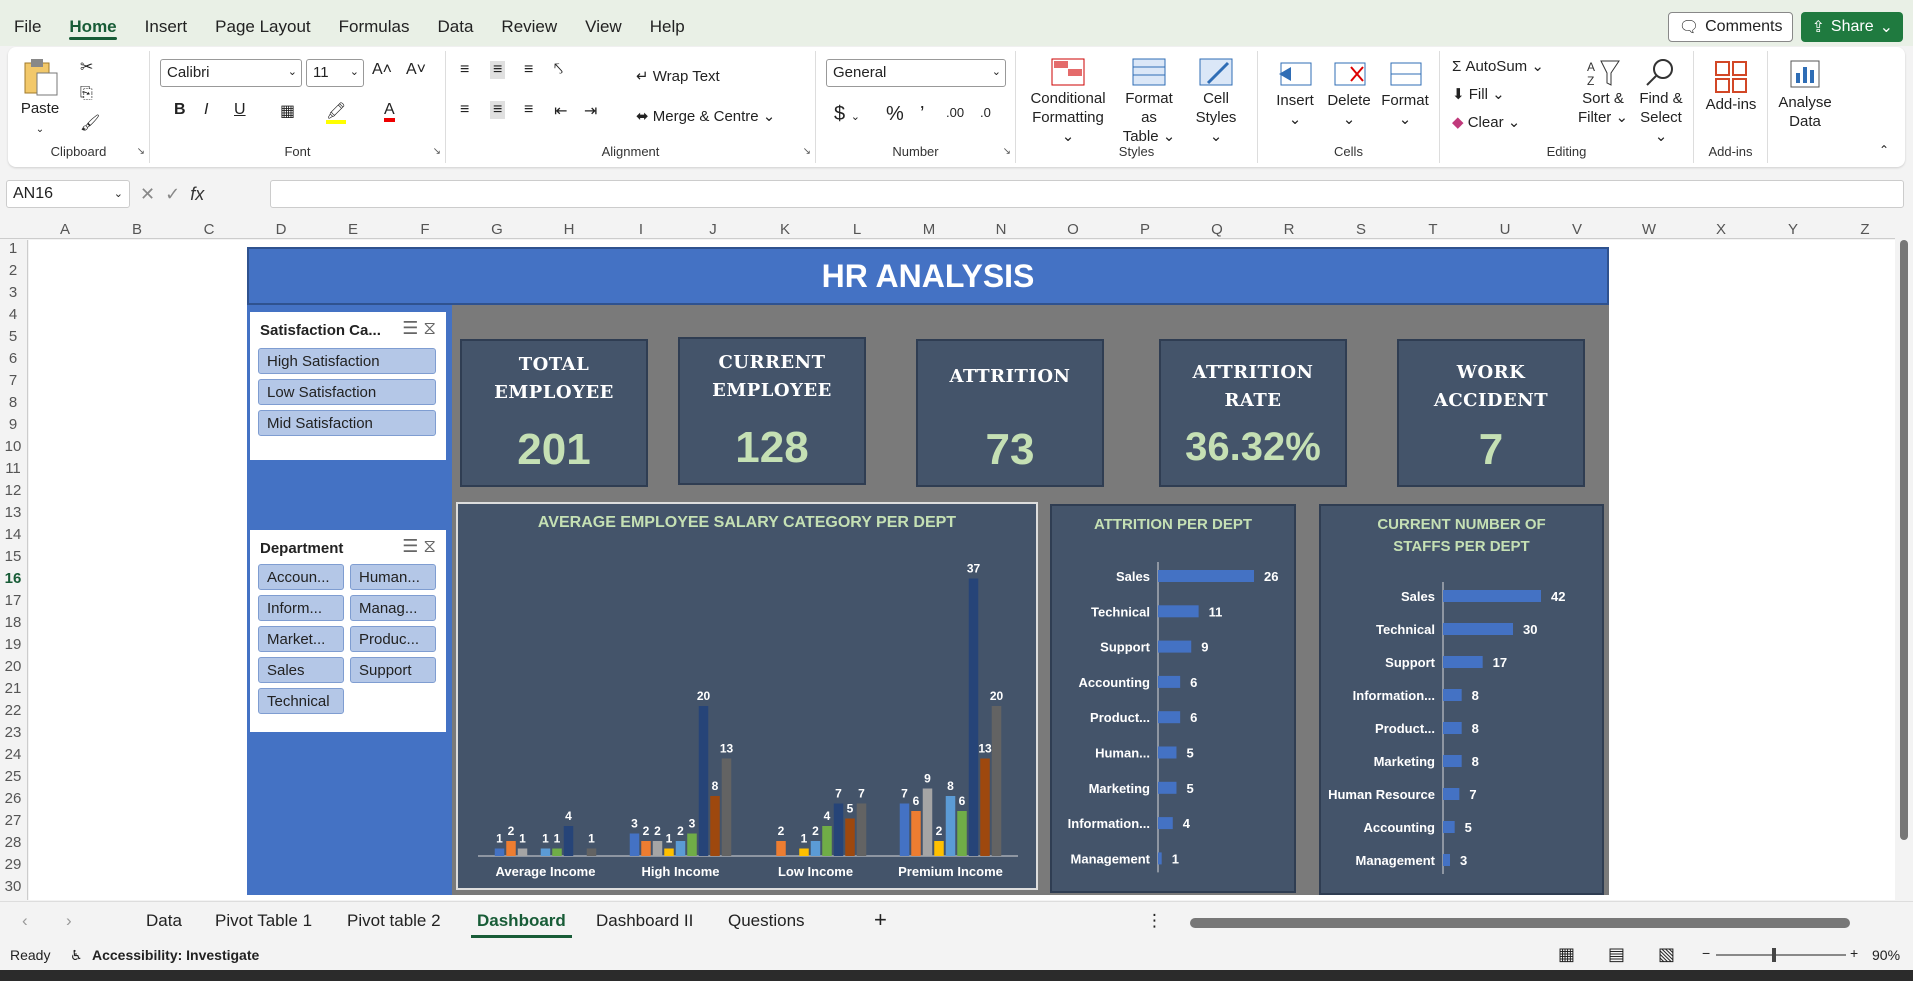 The width and height of the screenshot is (1913, 981). Describe the element at coordinates (569, 229) in the screenshot. I see `column-header: H` at that location.